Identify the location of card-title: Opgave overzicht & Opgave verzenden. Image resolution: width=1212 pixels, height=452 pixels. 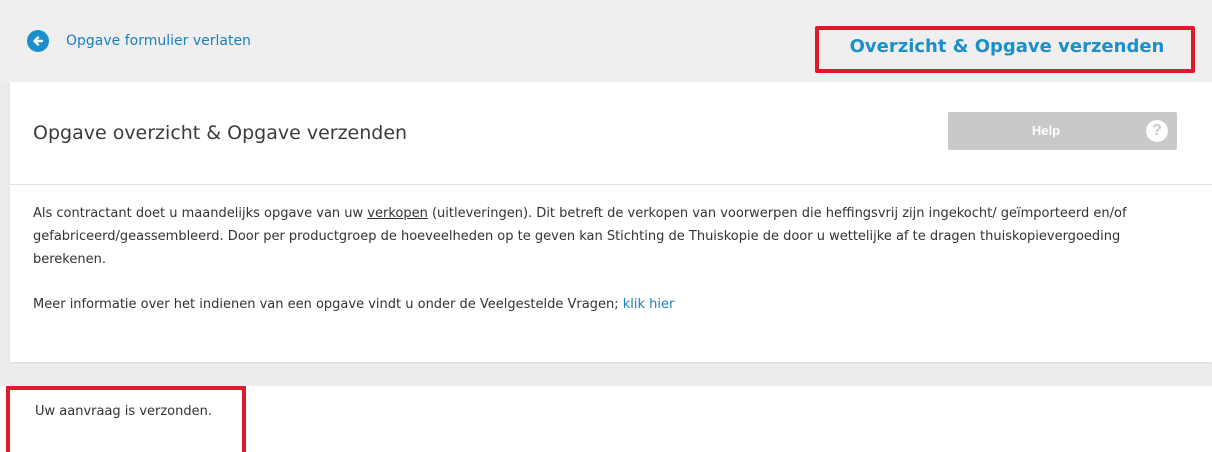
(220, 133).